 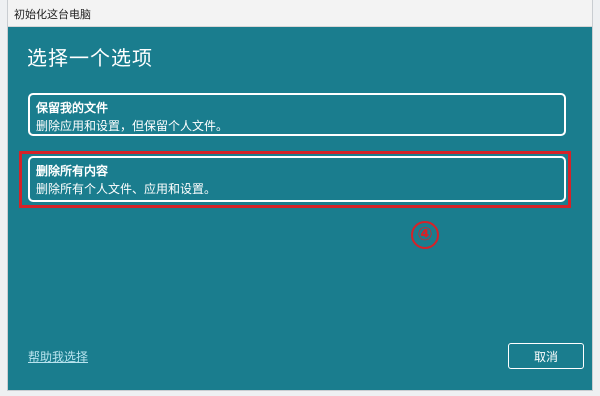 I want to click on window-title: 初始化这台电脑, so click(x=52, y=14).